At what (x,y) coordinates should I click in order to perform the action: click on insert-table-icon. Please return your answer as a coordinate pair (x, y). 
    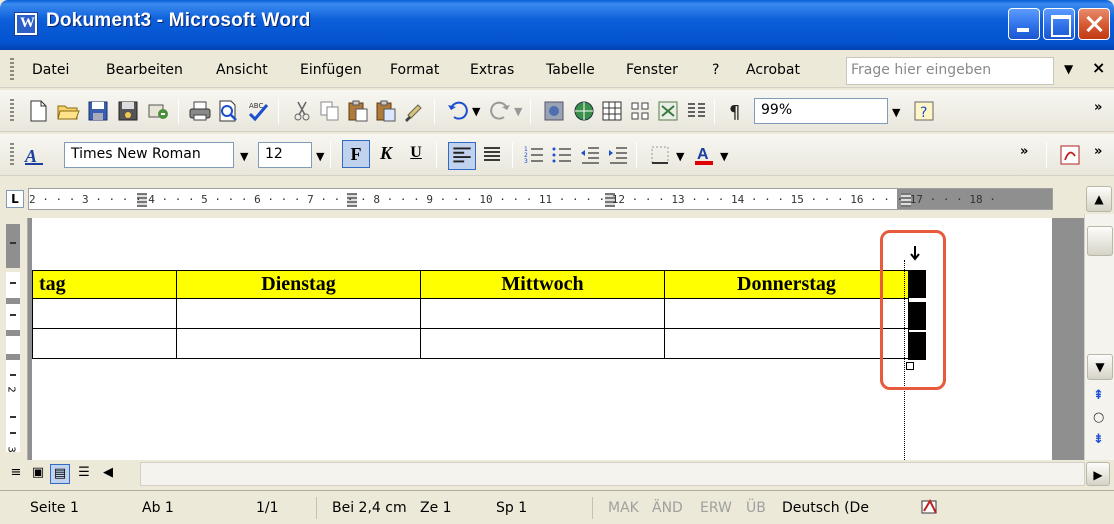
    Looking at the image, I should click on (640, 111).